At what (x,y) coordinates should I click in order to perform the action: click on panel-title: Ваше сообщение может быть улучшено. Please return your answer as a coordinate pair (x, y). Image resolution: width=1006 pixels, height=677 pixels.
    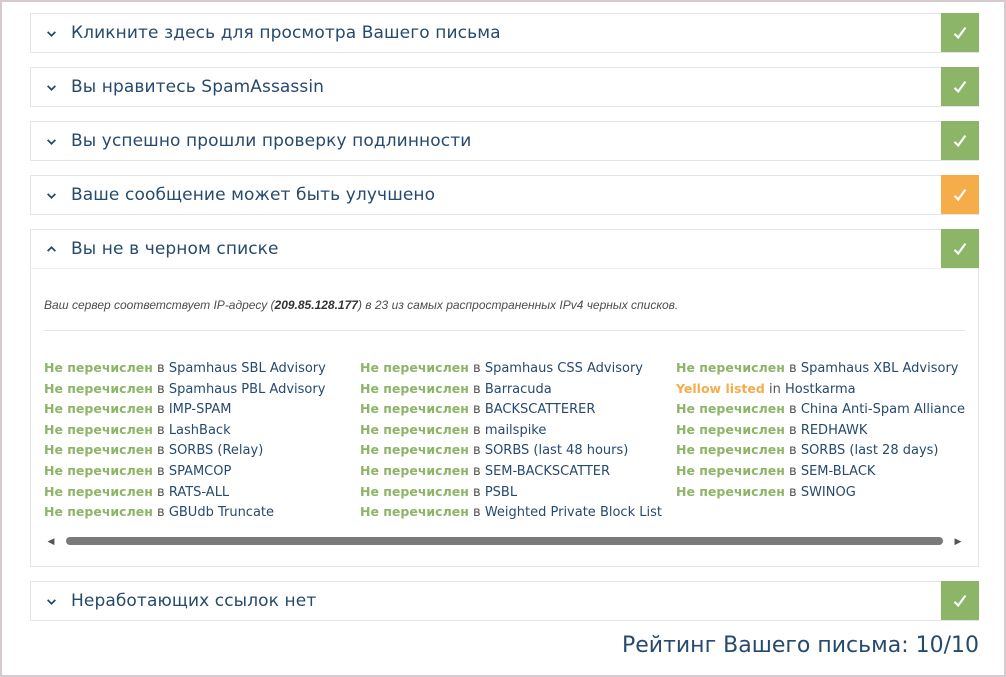
    Looking at the image, I should click on (253, 195).